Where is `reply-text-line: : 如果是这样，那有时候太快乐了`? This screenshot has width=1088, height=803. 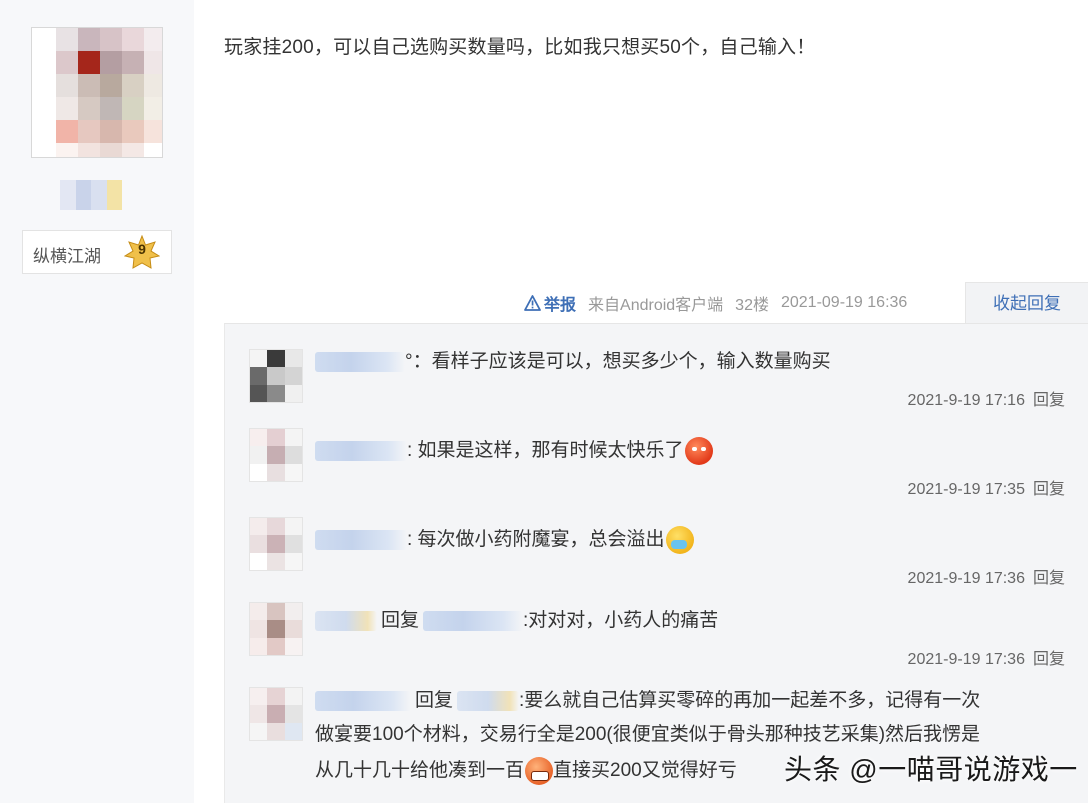
reply-text-line: : 如果是这样，那有时候太快乐了 is located at coordinates (514, 451).